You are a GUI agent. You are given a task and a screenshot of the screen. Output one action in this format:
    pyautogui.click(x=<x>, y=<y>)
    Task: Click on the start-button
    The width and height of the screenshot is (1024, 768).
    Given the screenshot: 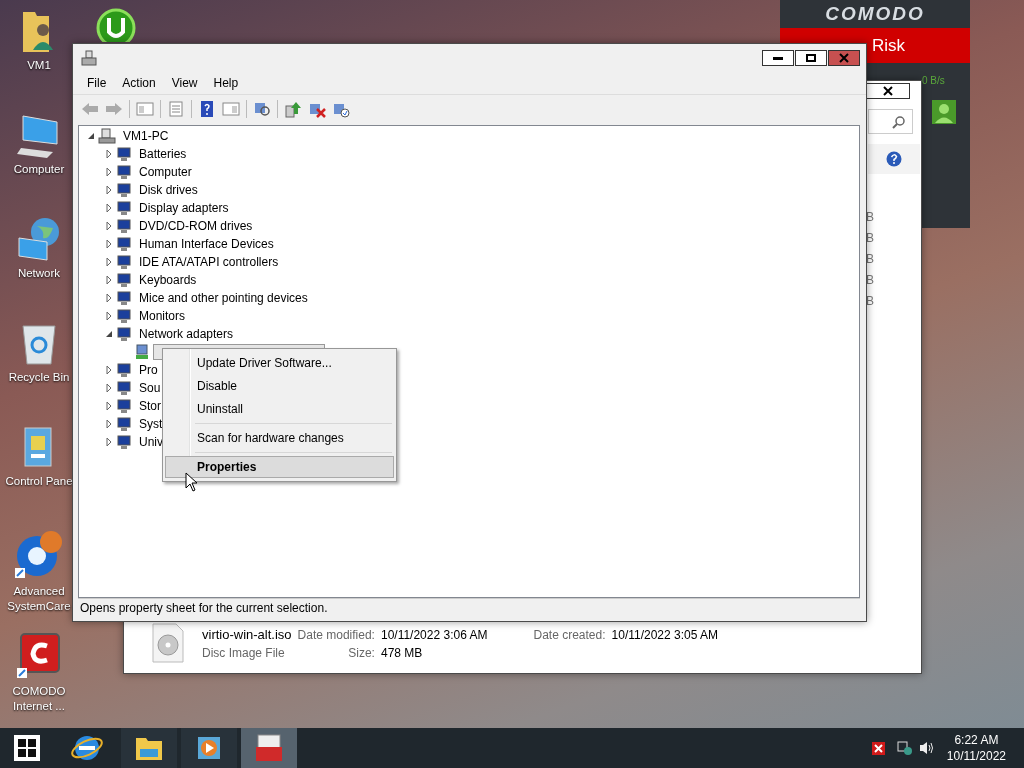 What is the action you would take?
    pyautogui.click(x=27, y=748)
    